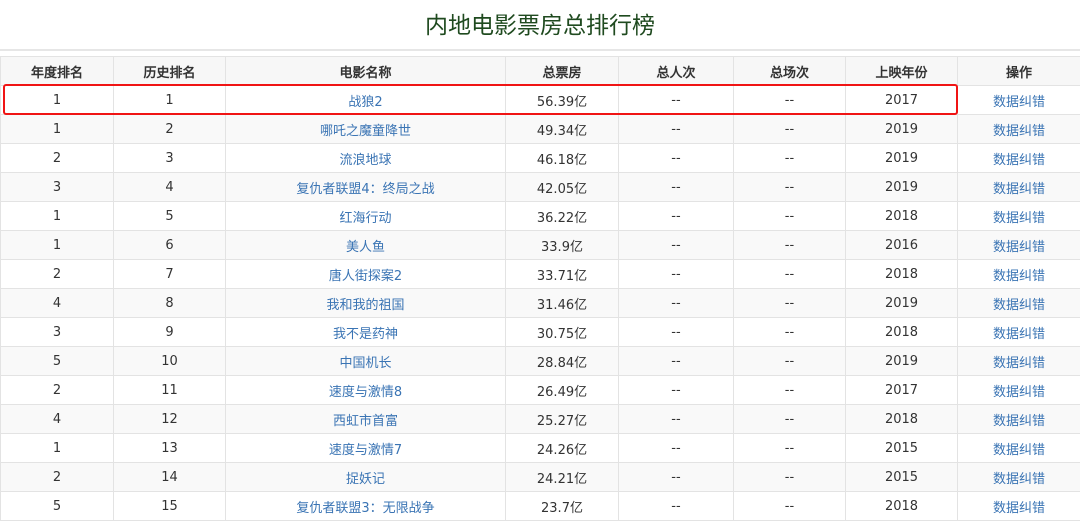 This screenshot has width=1080, height=521. What do you see at coordinates (170, 332) in the screenshot?
I see `history-rank-cell: 9` at bounding box center [170, 332].